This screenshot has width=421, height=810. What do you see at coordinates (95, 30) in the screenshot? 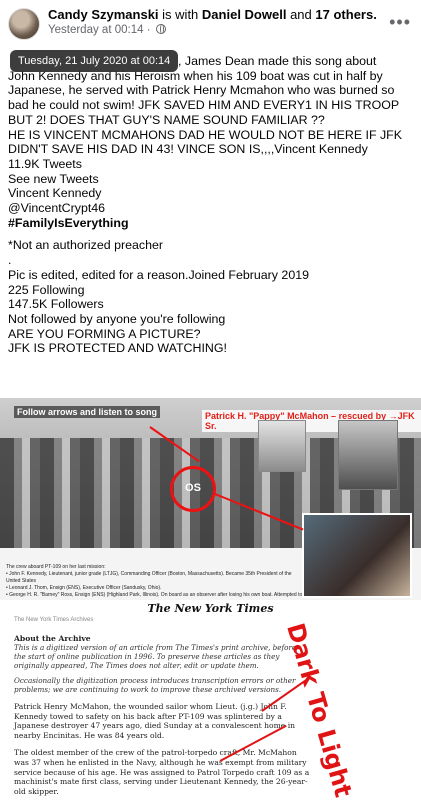
I see `post-timestamp: Yesterday at 00:14` at bounding box center [95, 30].